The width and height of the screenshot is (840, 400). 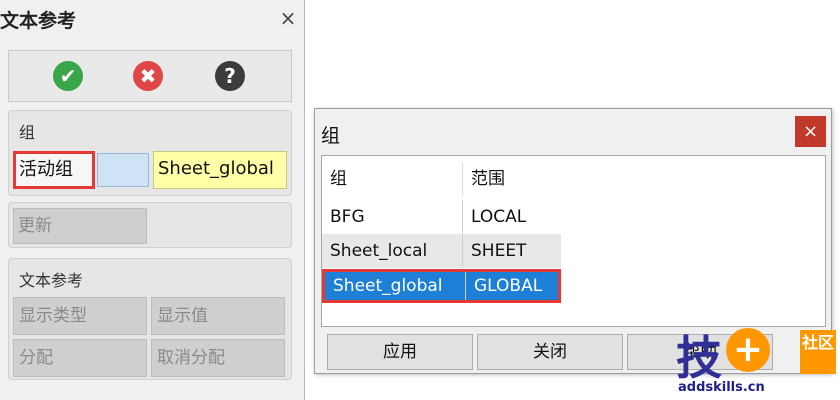 What do you see at coordinates (123, 170) in the screenshot?
I see `active-group-field` at bounding box center [123, 170].